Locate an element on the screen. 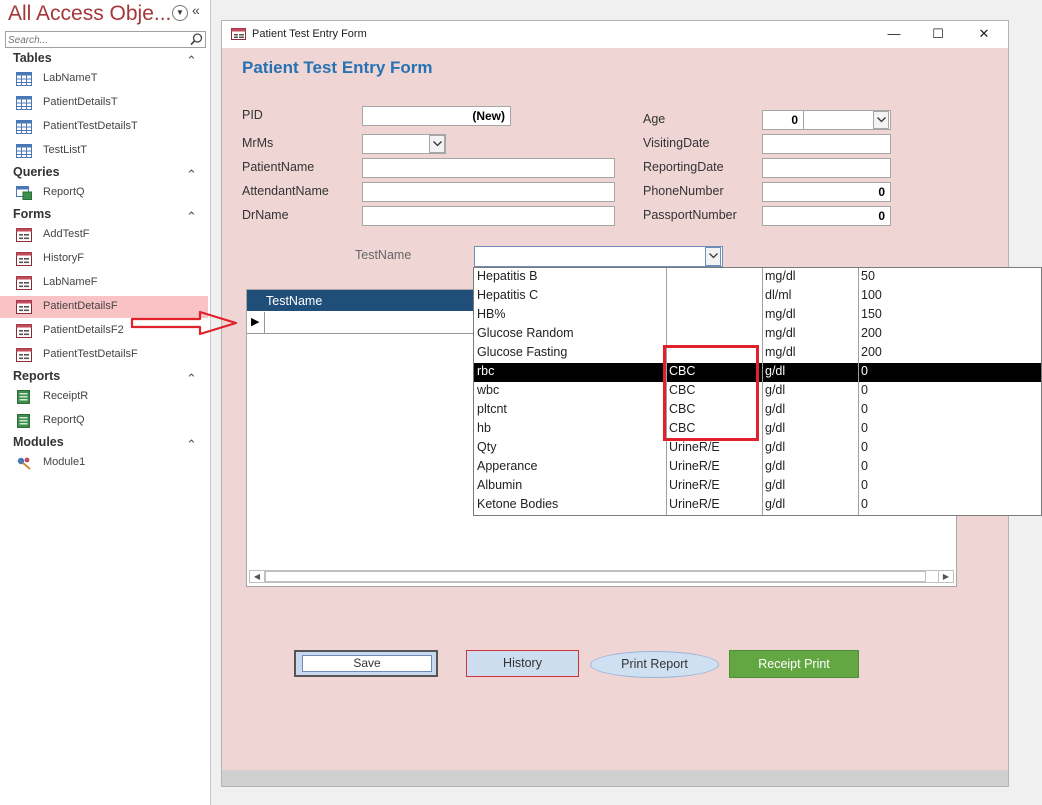 This screenshot has height=805, width=1042. minimize-button: — is located at coordinates (894, 34).